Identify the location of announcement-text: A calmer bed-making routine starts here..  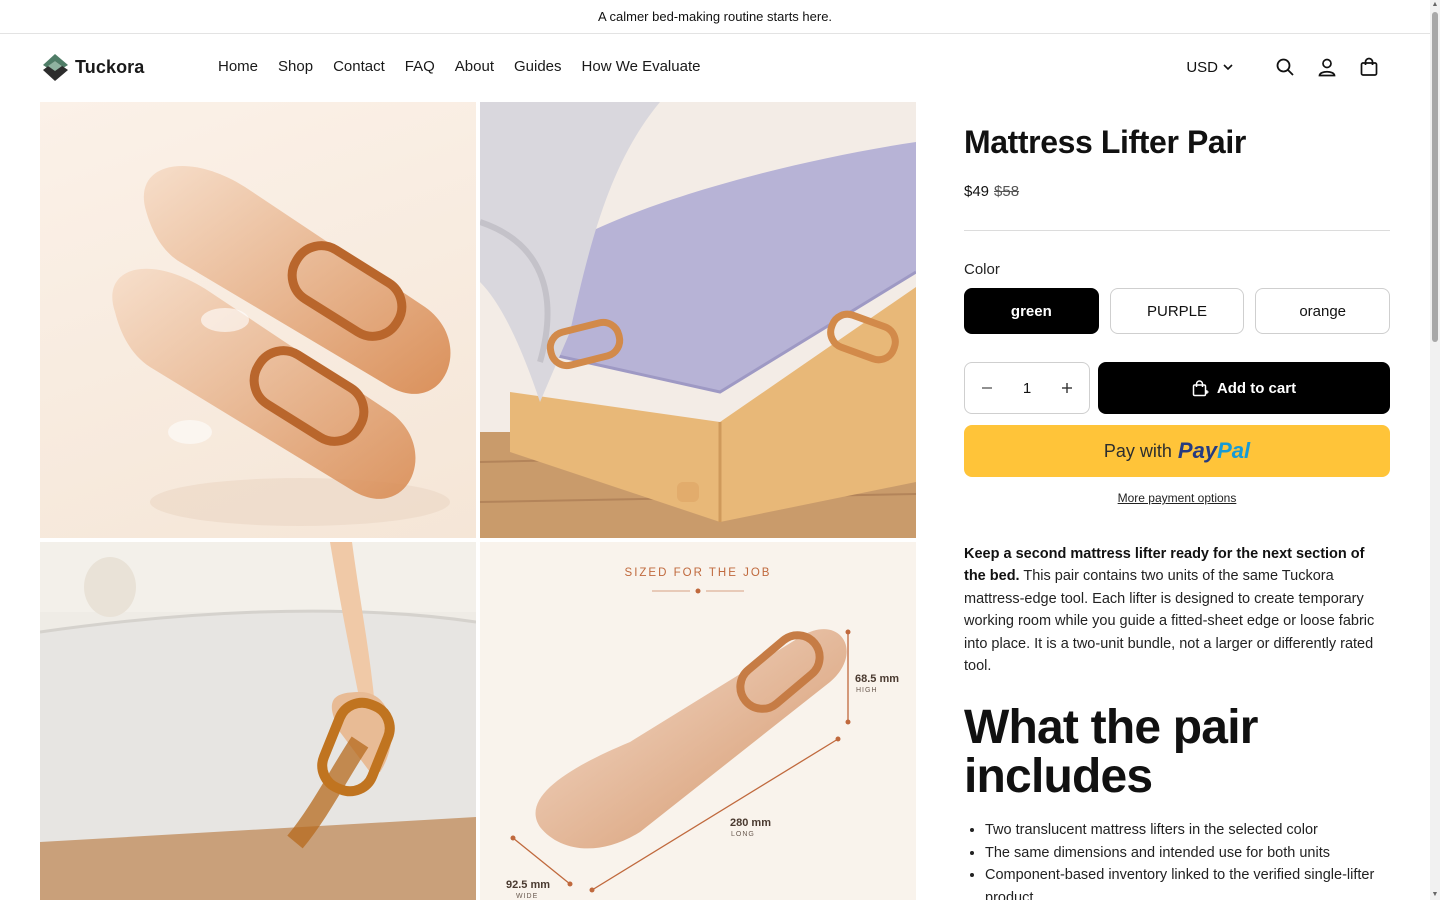
(715, 16).